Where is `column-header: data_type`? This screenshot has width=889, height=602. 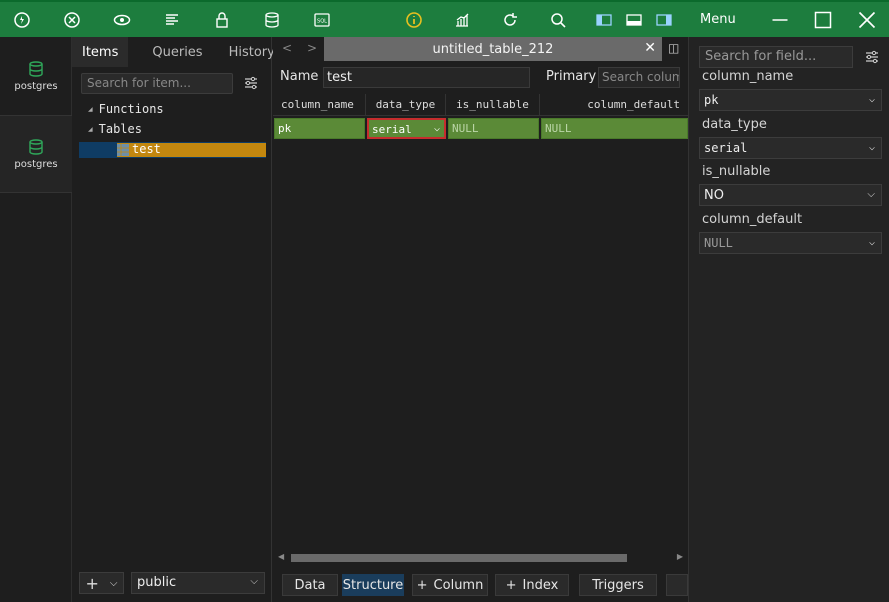 column-header: data_type is located at coordinates (406, 105).